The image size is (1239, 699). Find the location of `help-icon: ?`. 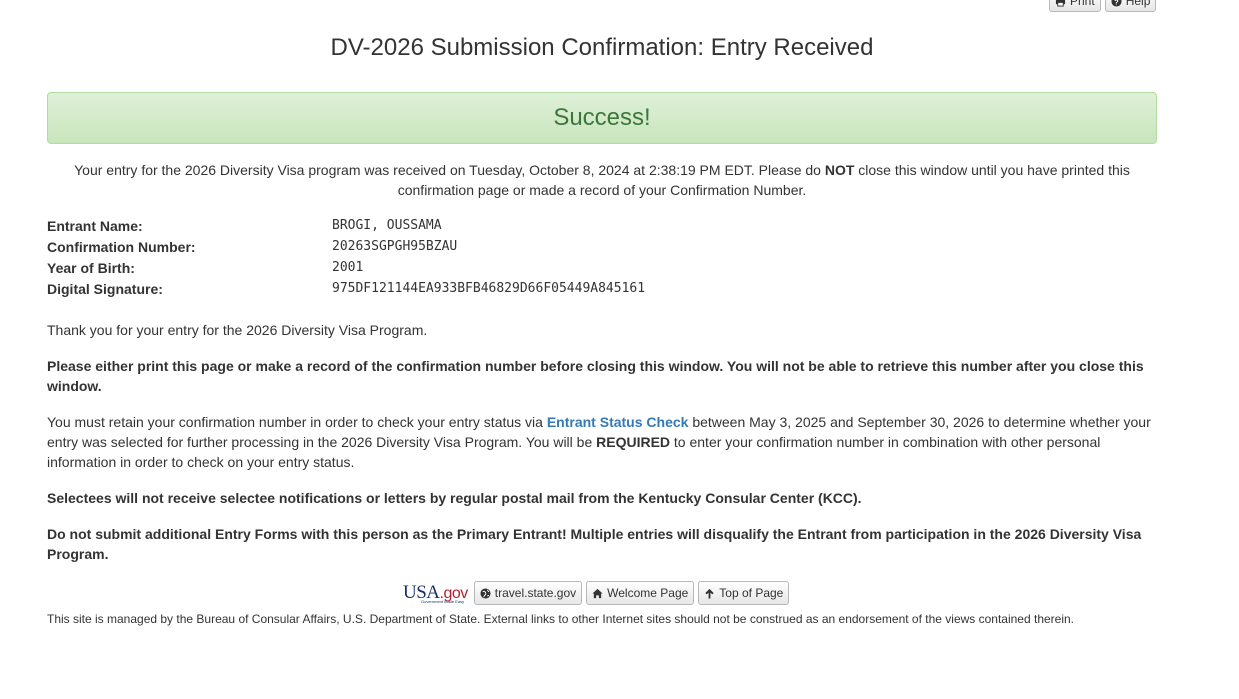

help-icon: ? is located at coordinates (1116, 3).